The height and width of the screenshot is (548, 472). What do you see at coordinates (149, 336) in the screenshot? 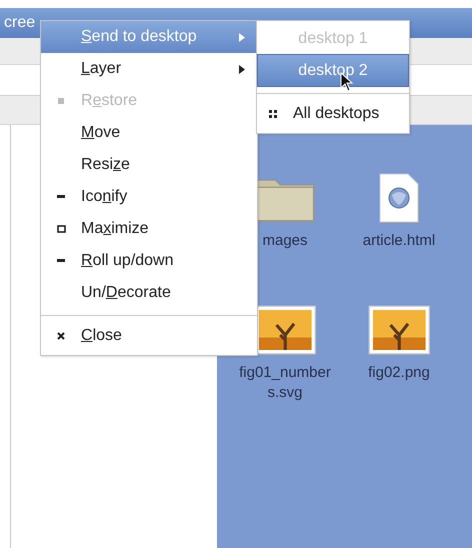
I see `menu-item: Close` at bounding box center [149, 336].